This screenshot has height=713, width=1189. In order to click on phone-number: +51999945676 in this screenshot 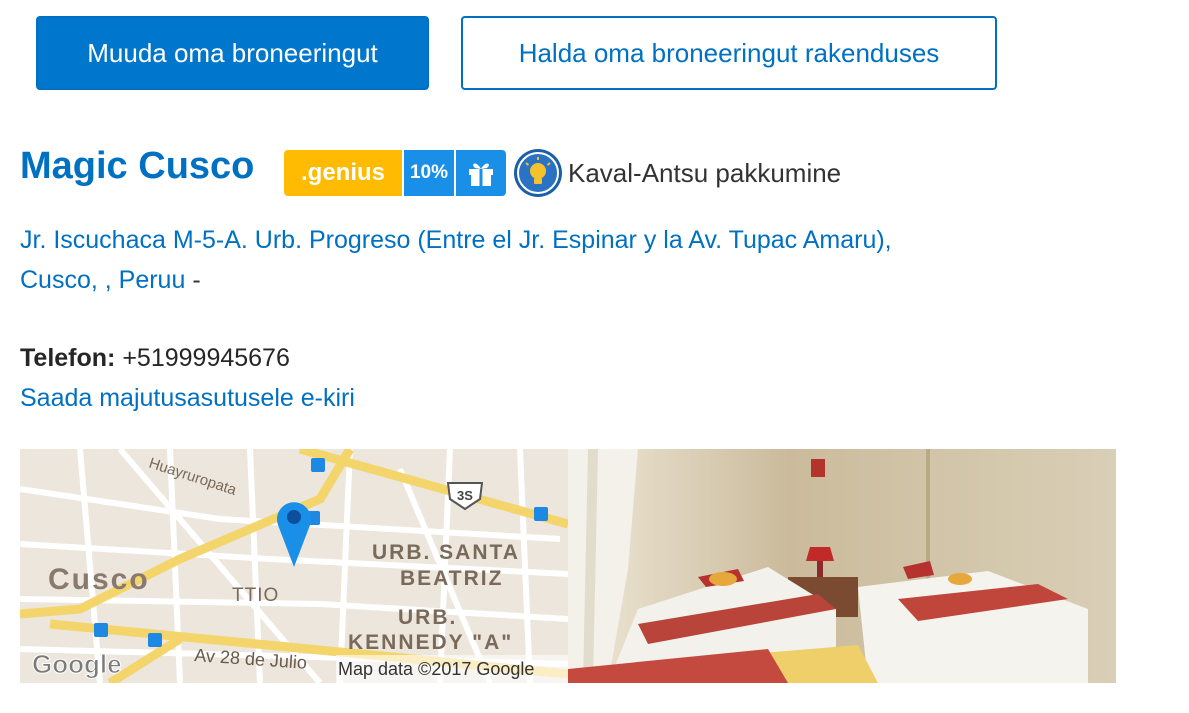, I will do `click(206, 358)`.